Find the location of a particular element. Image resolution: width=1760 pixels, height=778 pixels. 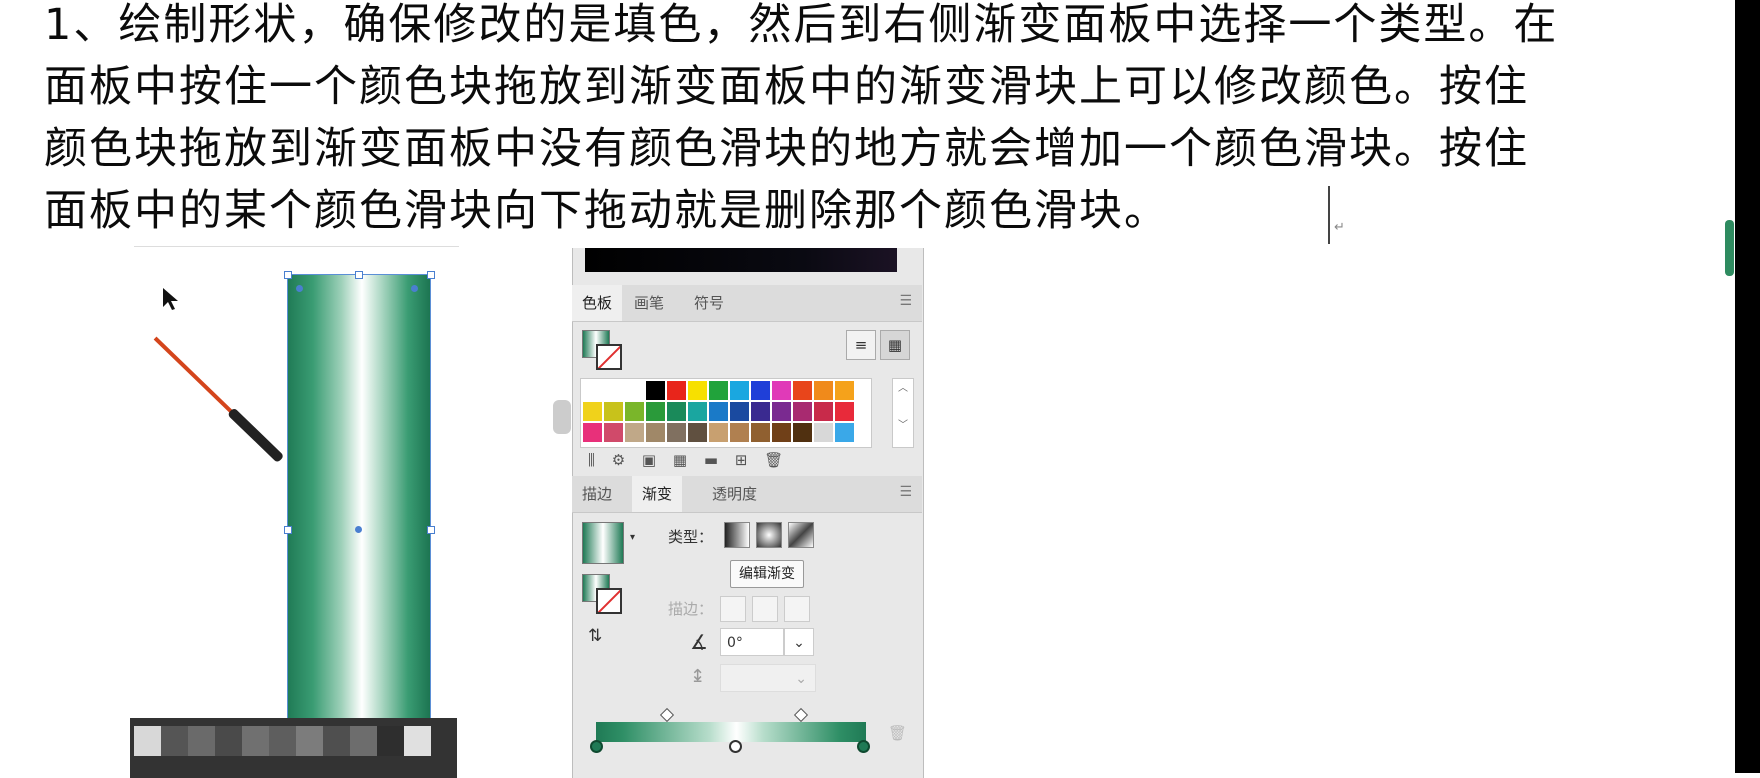

aspect-ratio-dropdown: ⌄ is located at coordinates (768, 678).